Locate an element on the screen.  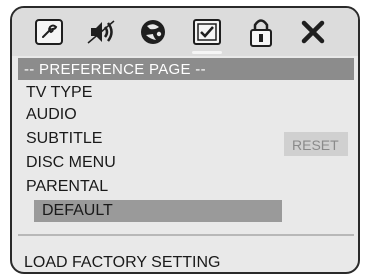
tab-preference-page is located at coordinates (207, 35).